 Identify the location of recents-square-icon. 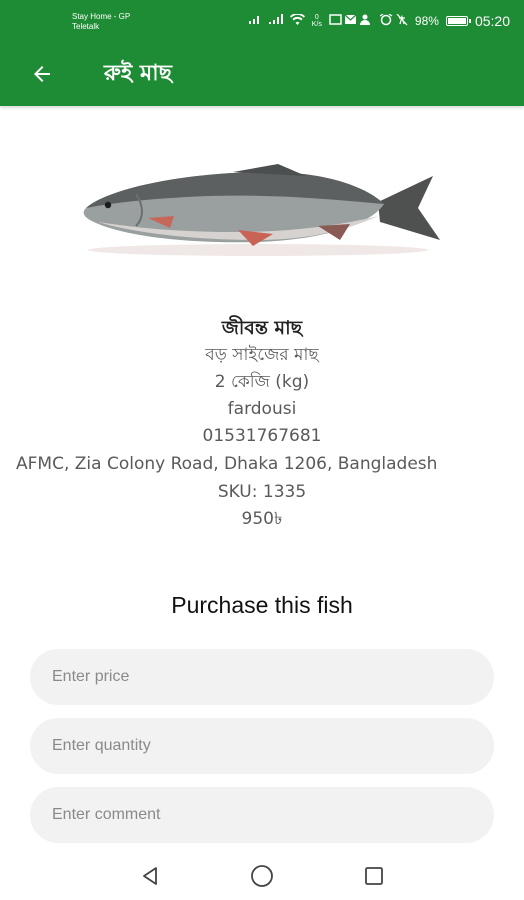
(374, 875).